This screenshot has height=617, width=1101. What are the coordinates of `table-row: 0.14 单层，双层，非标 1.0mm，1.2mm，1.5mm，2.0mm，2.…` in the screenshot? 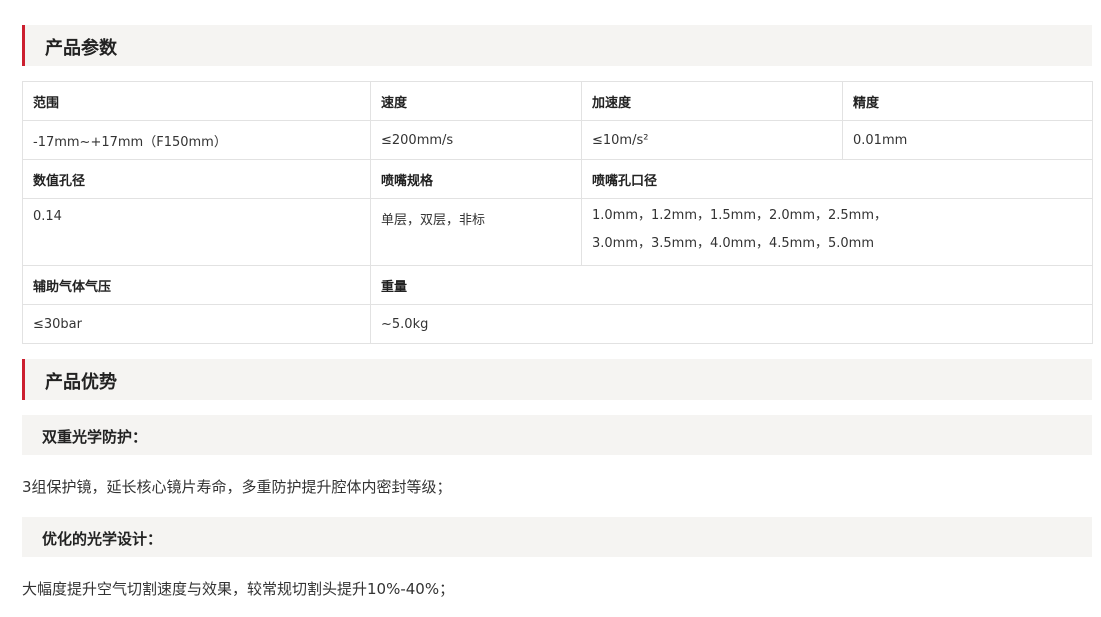 It's located at (557, 232).